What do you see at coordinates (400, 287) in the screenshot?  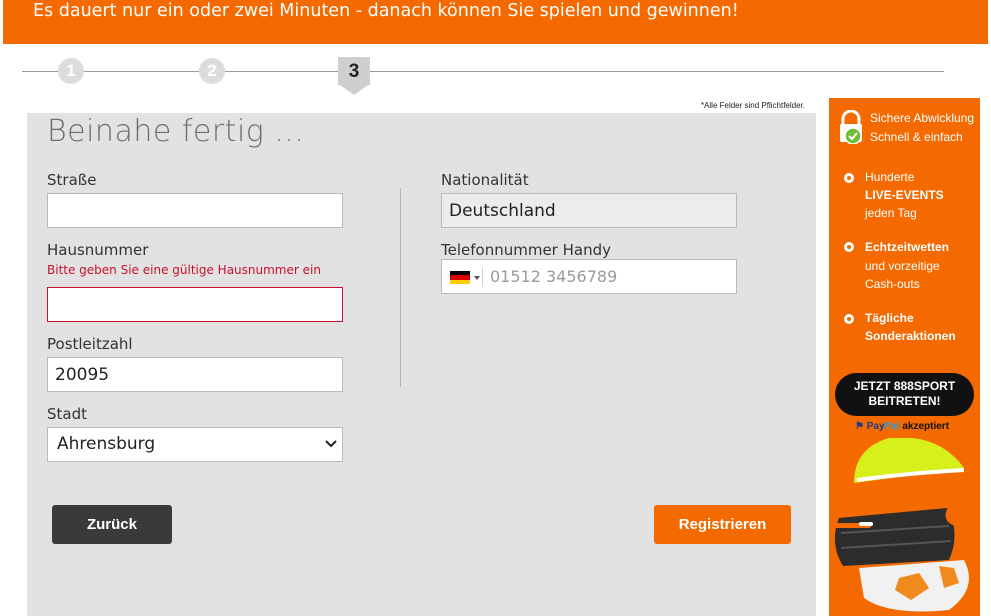 I see `column-divider` at bounding box center [400, 287].